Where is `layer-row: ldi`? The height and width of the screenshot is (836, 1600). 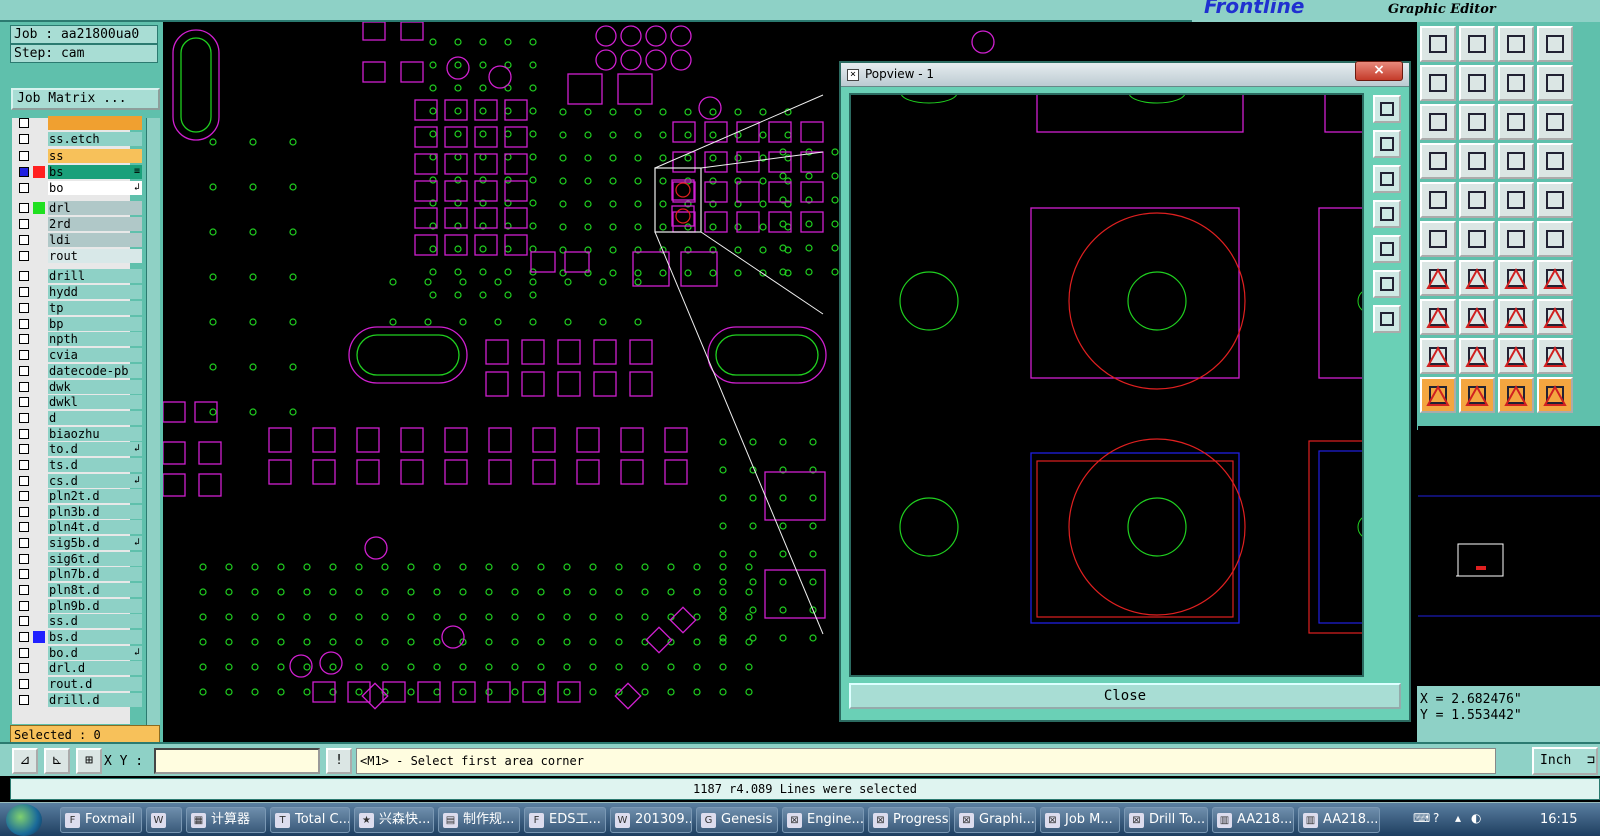
layer-row: ldi is located at coordinates (77, 240).